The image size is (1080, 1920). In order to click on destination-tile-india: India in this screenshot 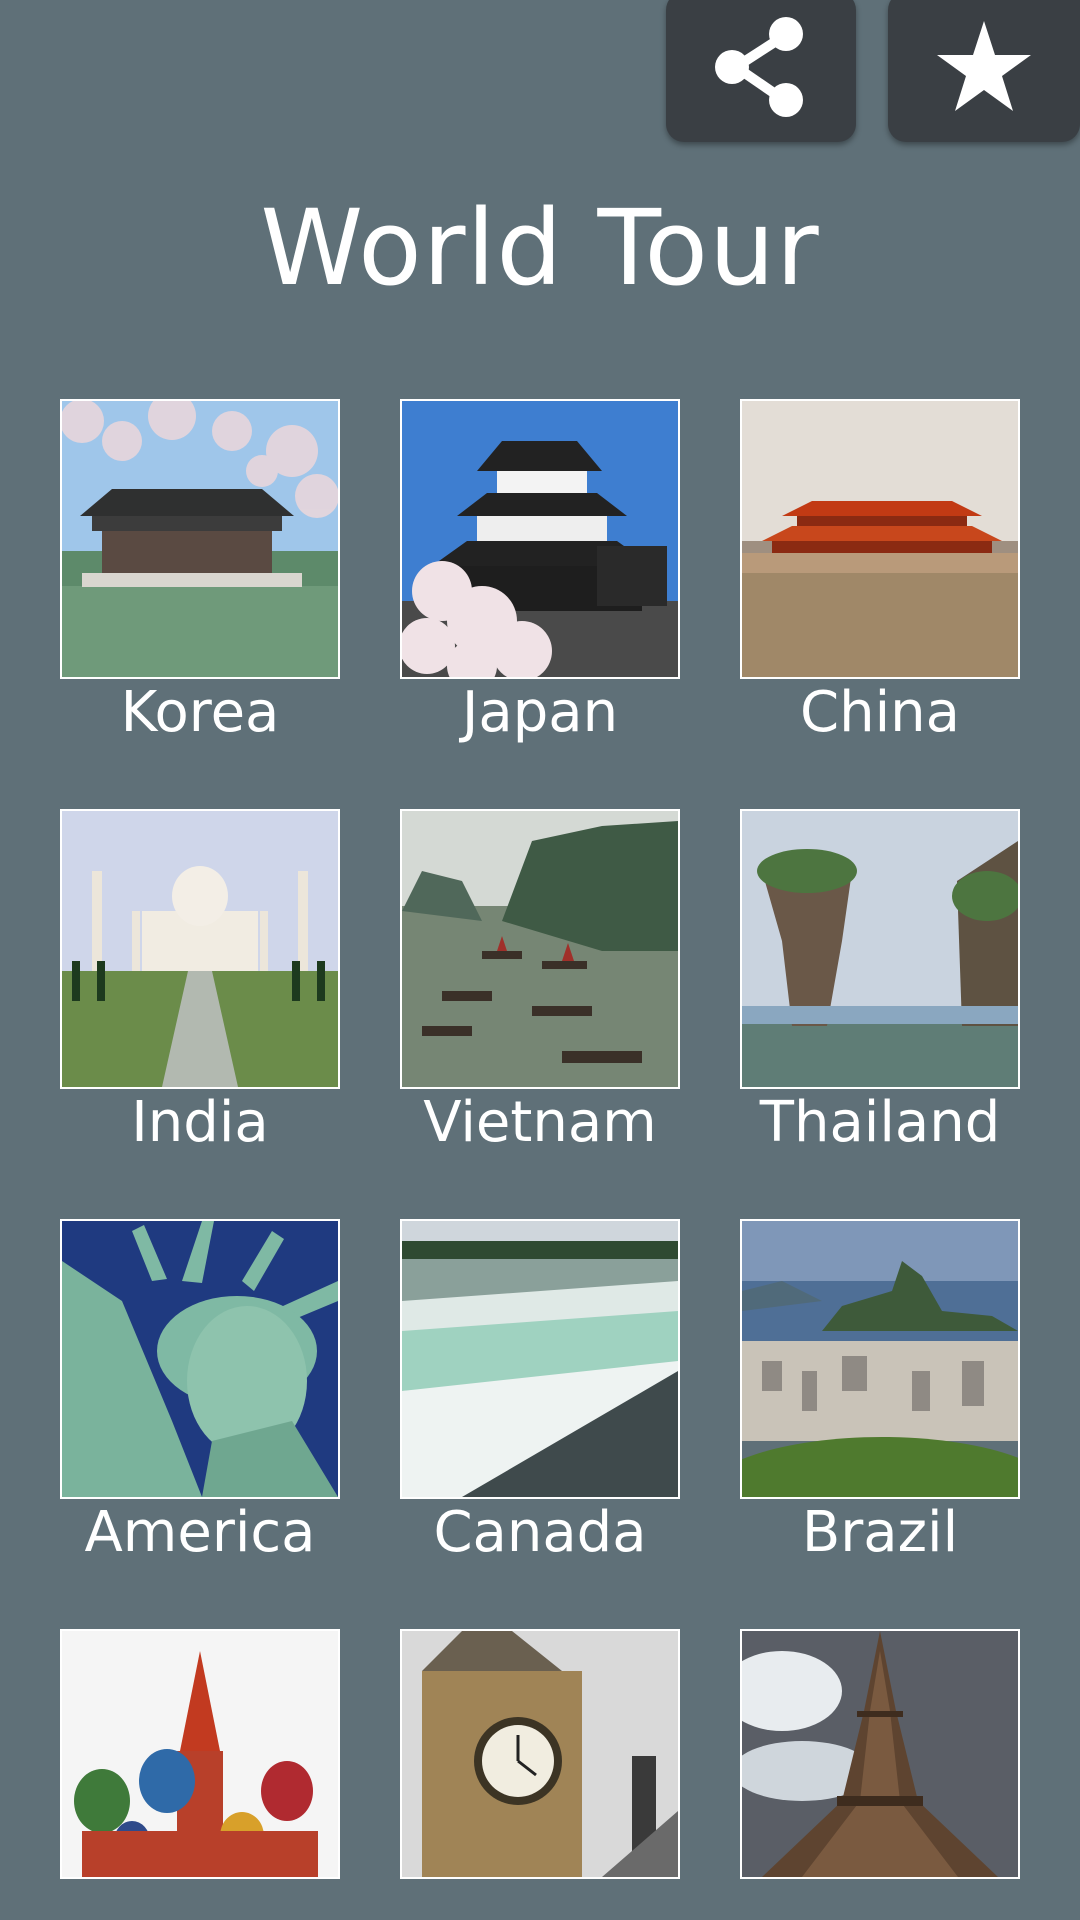, I will do `click(200, 983)`.